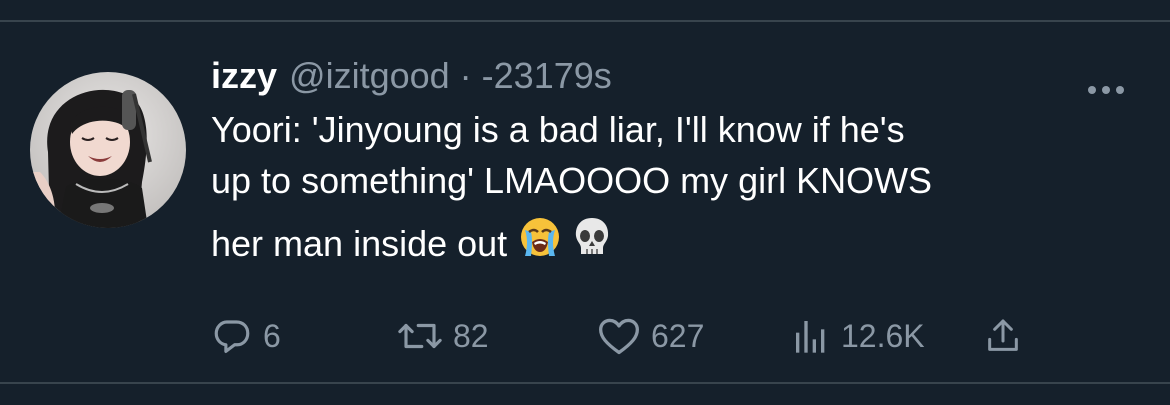 The height and width of the screenshot is (405, 1170). Describe the element at coordinates (244, 76) in the screenshot. I see `display-name: izzy` at that location.